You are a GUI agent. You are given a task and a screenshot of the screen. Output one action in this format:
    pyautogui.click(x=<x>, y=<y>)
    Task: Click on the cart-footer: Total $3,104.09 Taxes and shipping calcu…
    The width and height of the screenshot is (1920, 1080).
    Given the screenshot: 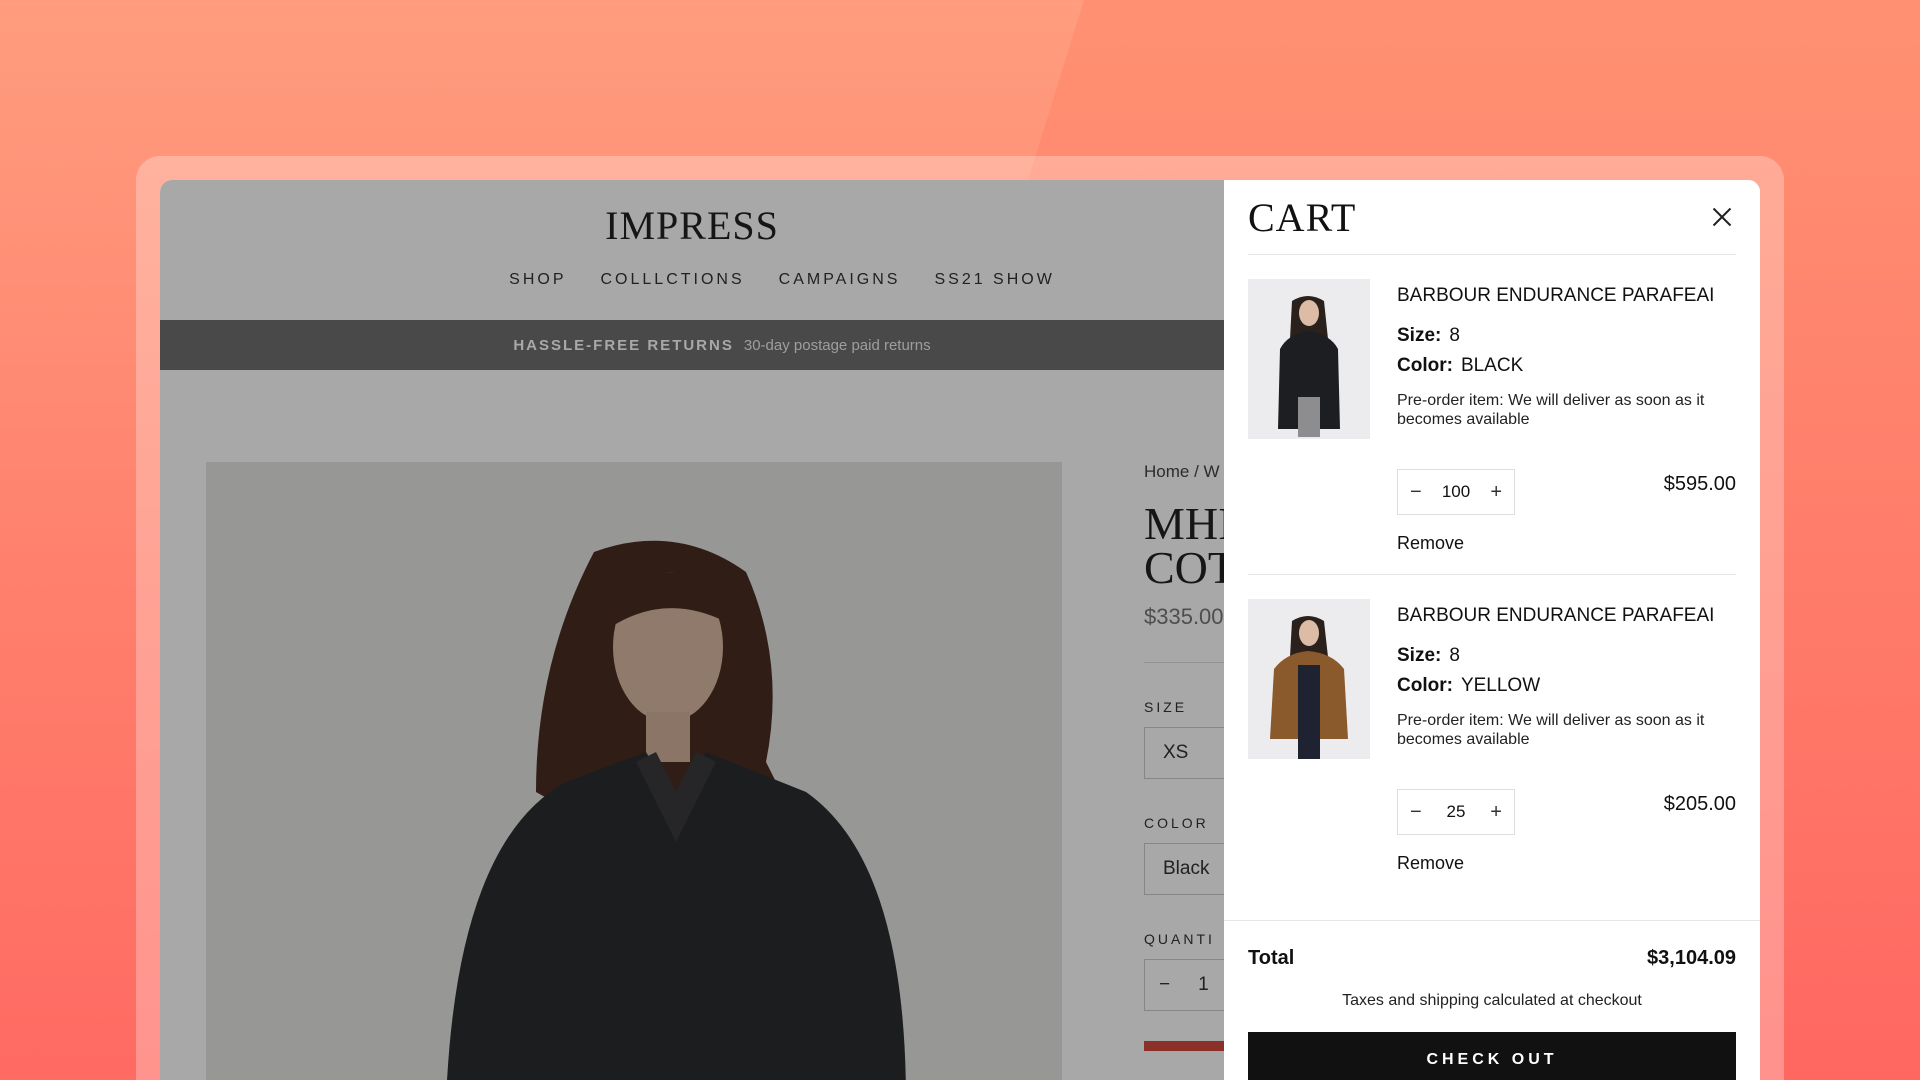 What is the action you would take?
    pyautogui.click(x=1492, y=1000)
    